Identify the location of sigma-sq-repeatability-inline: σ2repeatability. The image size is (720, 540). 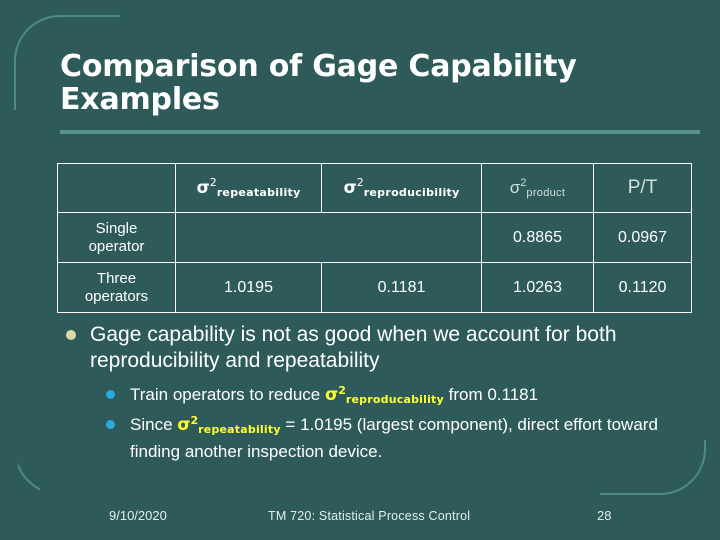
(229, 425).